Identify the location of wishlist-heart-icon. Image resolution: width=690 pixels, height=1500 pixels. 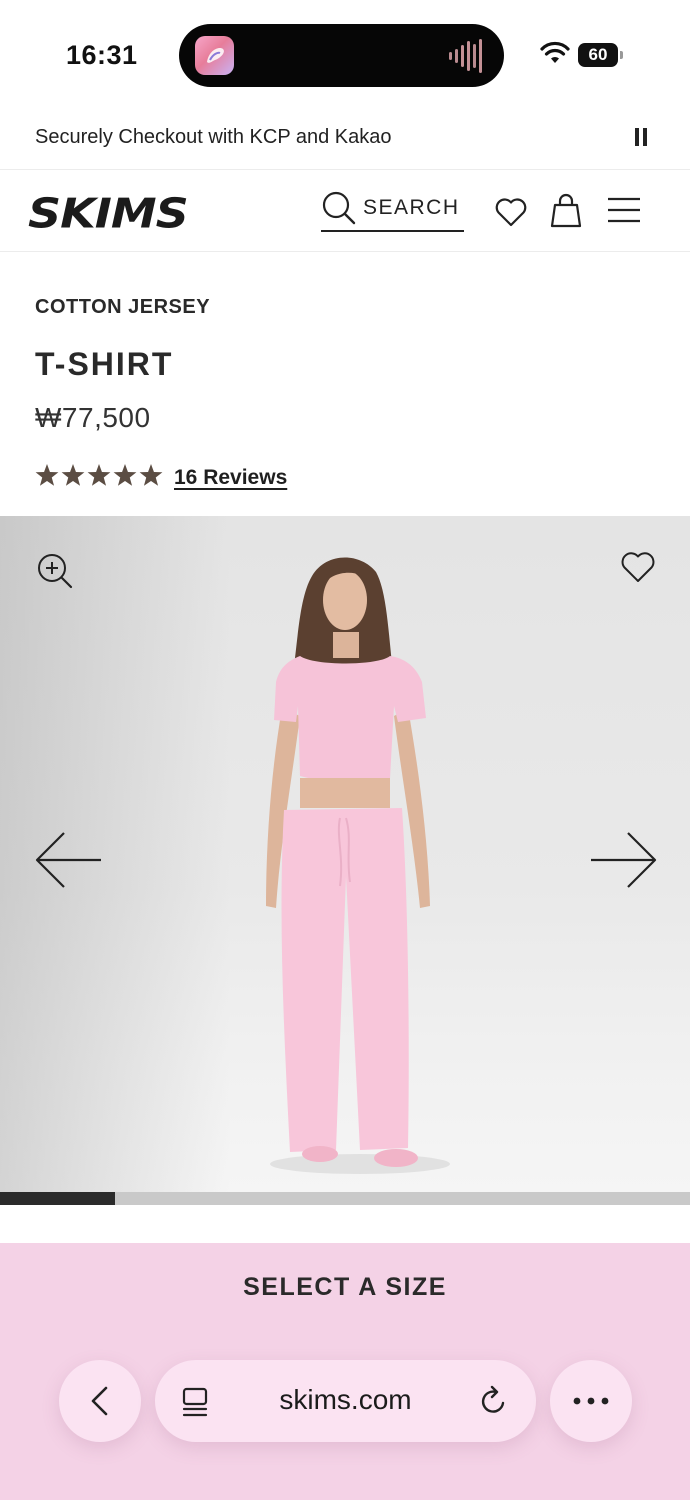
(638, 567).